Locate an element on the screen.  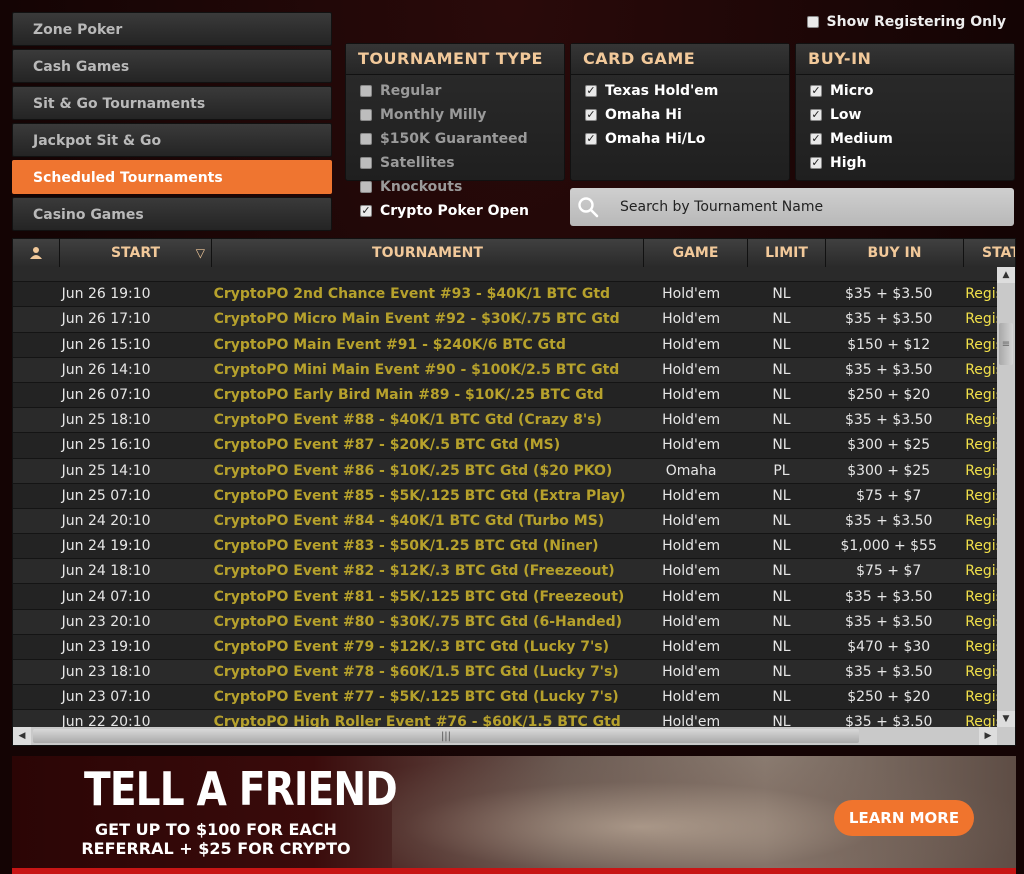
buy-in-panel: BUY-IN ✓ Micro ✓ Low ✓ Medium ✓ High is located at coordinates (905, 112).